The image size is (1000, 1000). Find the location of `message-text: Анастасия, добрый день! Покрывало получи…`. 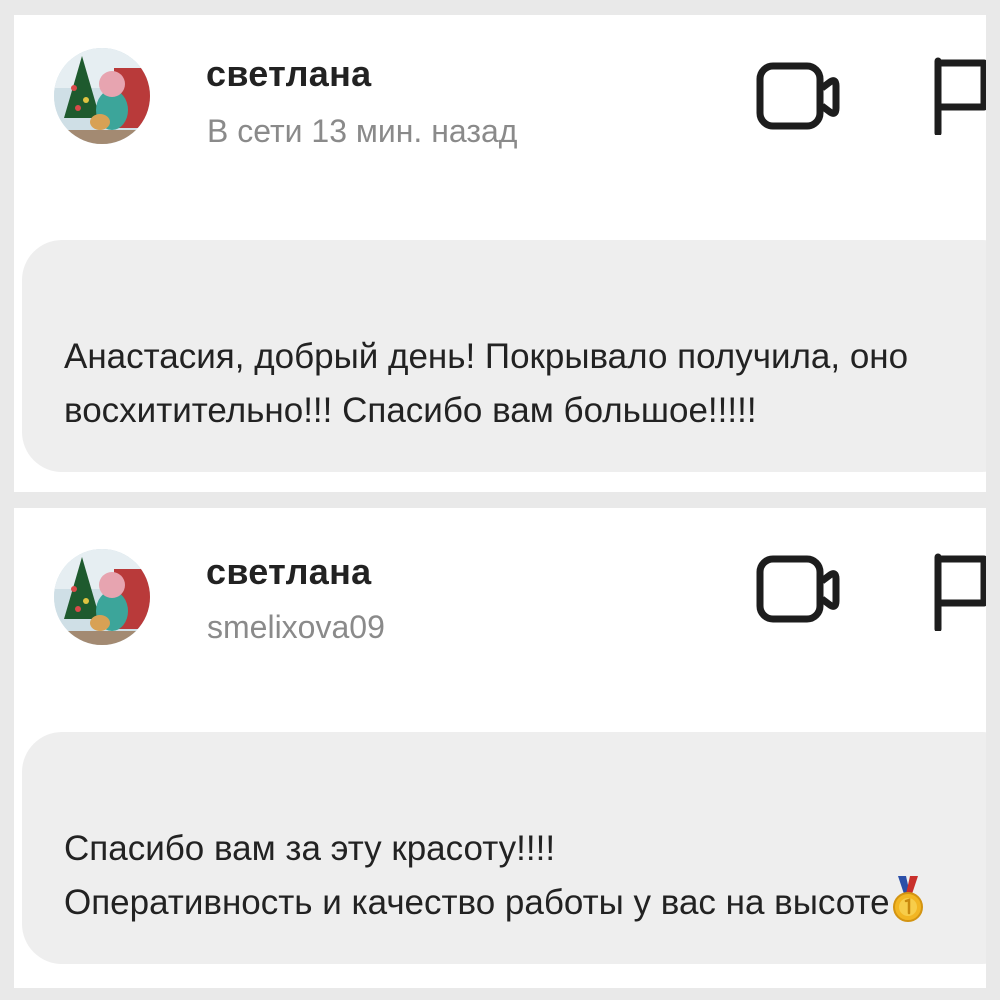

message-text: Анастасия, добрый день! Покрывало получи… is located at coordinates (486, 383).